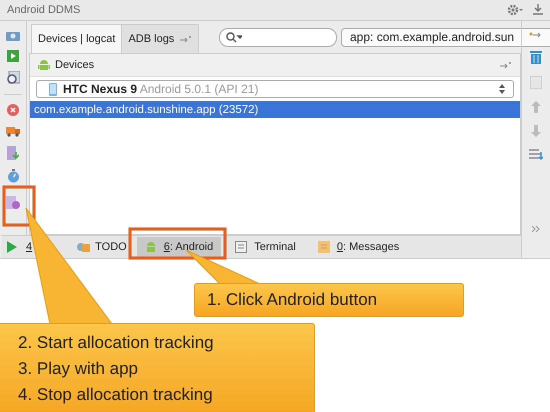 The width and height of the screenshot is (550, 412). Describe the element at coordinates (275, 89) in the screenshot. I see `device-dropdown: HTC Nexus 9 Android 5.0.1 (API 21)` at that location.